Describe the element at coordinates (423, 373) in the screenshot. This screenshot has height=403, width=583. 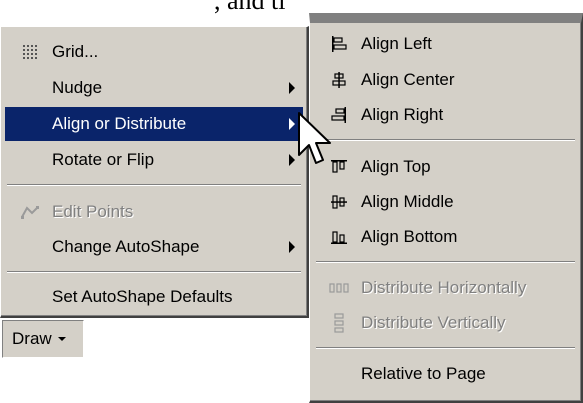
I see `menu-item-label: Relative to Page` at that location.